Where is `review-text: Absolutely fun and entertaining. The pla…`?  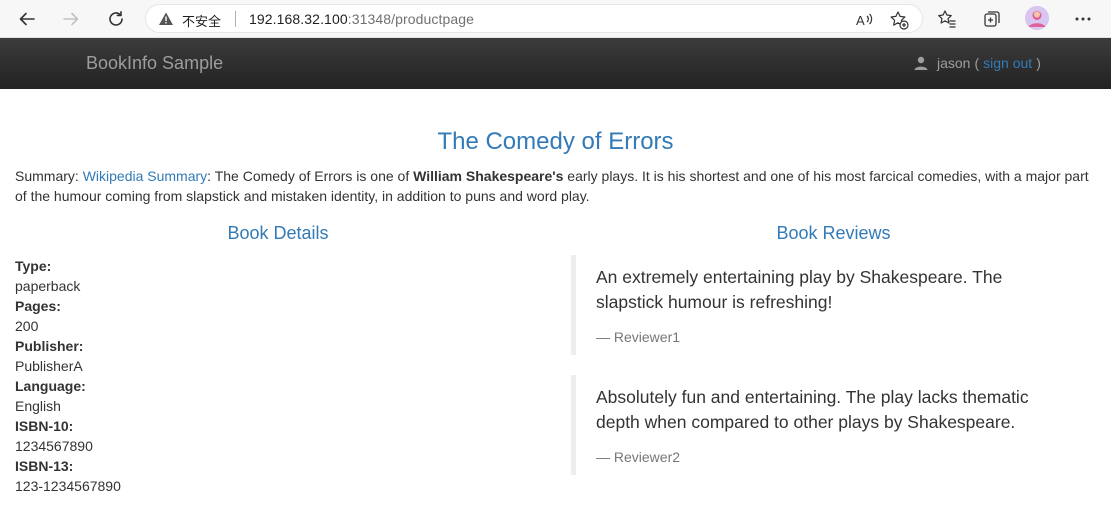
review-text: Absolutely fun and entertaining. The pla… is located at coordinates (812, 409).